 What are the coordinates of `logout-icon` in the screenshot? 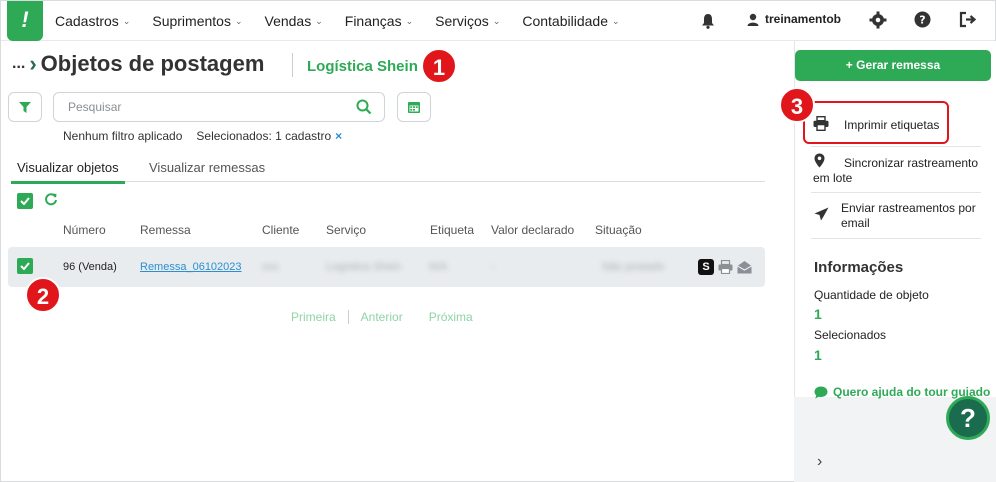 It's located at (968, 19).